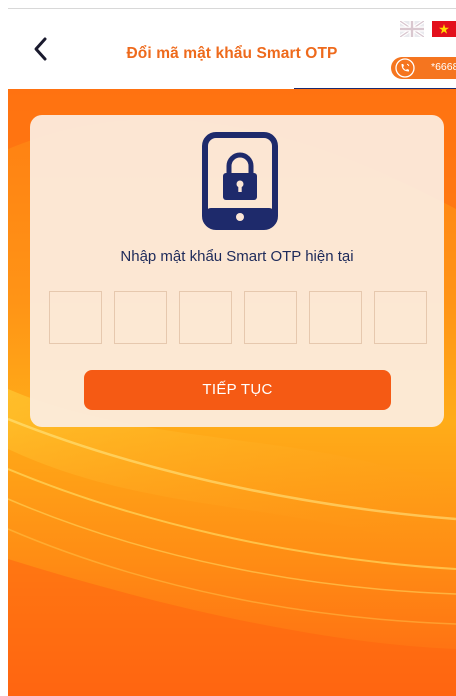 The image size is (456, 696). Describe the element at coordinates (443, 67) in the screenshot. I see `hotline-number: *6668` at that location.